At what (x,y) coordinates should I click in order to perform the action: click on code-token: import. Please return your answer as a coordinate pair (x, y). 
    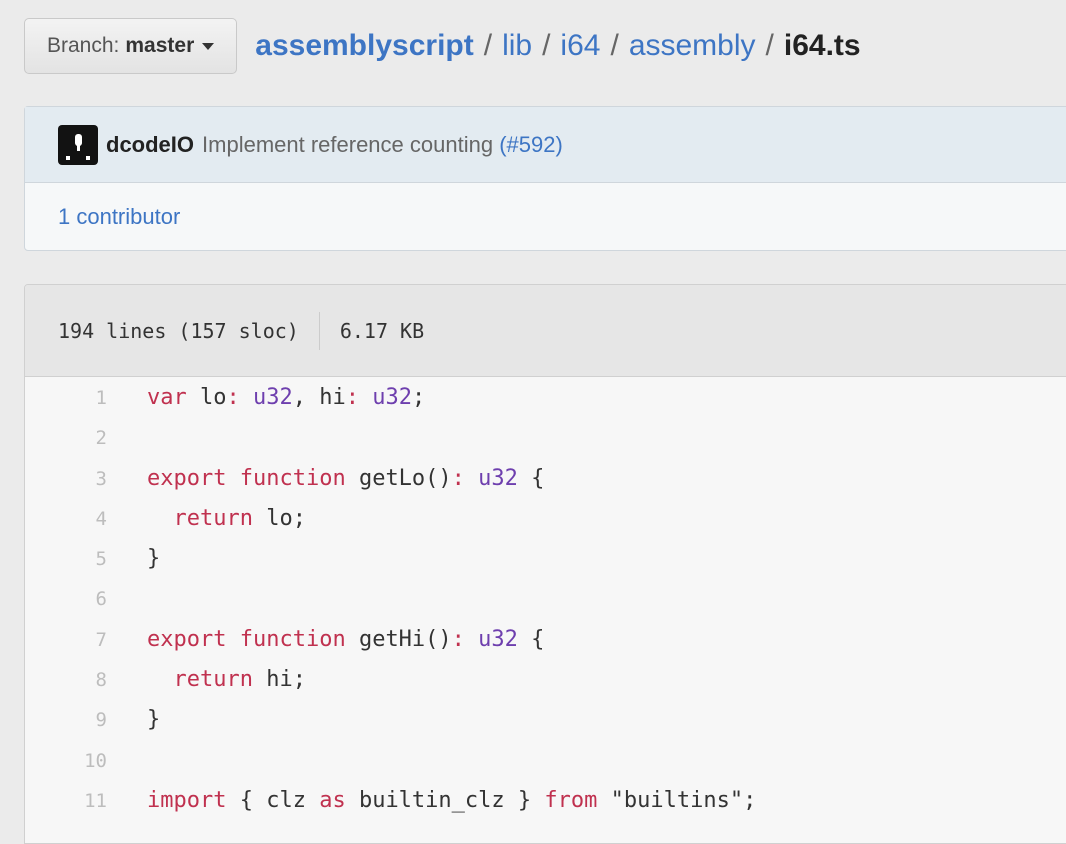
    Looking at the image, I should click on (187, 800).